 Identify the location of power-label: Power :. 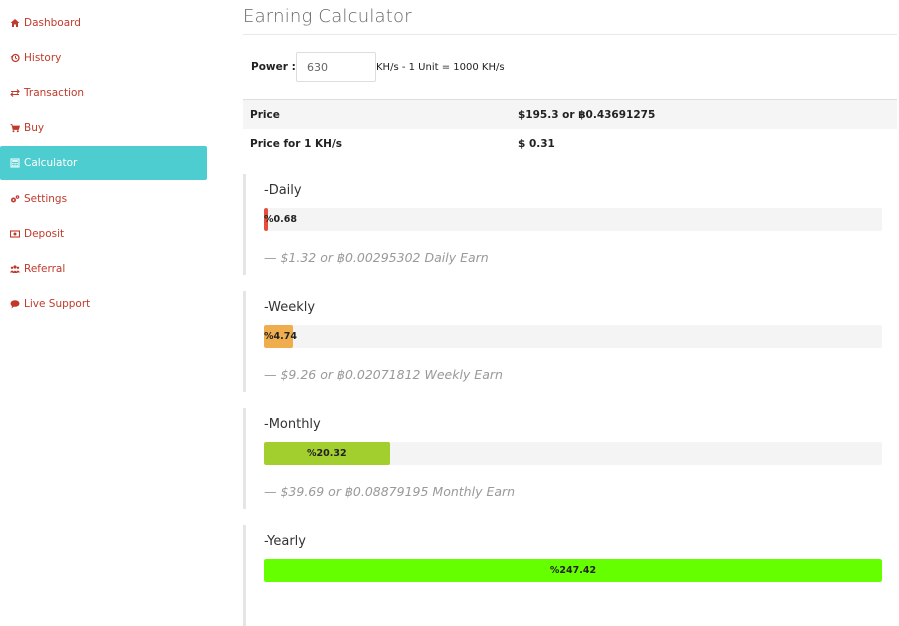
(273, 67).